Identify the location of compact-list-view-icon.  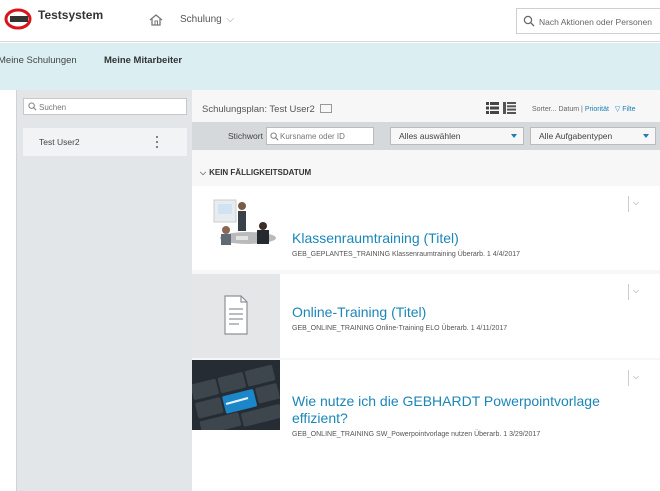
(509, 108).